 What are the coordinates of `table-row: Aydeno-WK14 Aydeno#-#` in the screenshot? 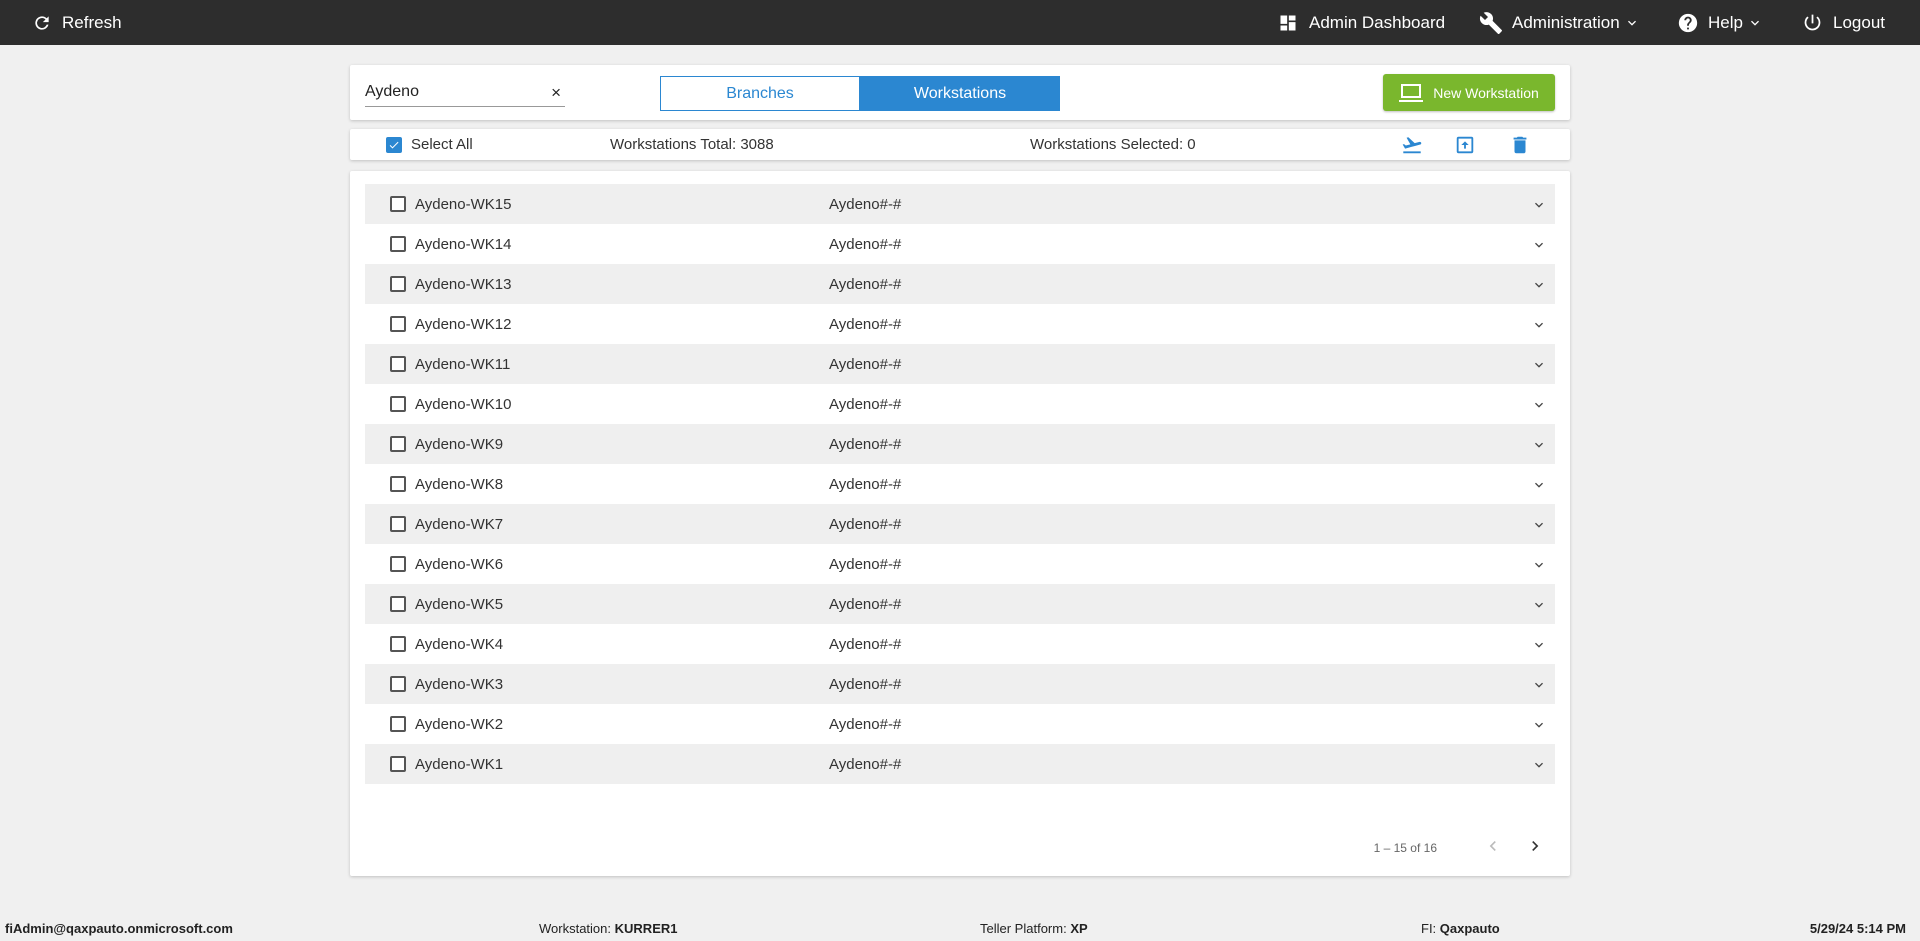 It's located at (960, 244).